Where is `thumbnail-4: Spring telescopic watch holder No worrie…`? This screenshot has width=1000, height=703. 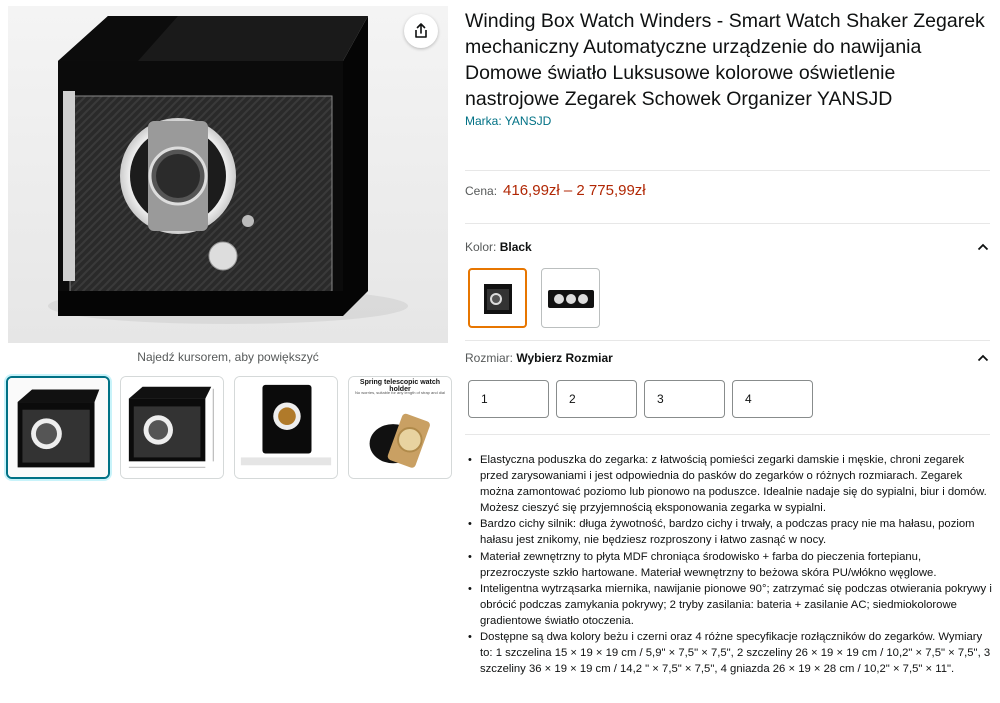
thumbnail-4: Spring telescopic watch holder No worrie… is located at coordinates (400, 427).